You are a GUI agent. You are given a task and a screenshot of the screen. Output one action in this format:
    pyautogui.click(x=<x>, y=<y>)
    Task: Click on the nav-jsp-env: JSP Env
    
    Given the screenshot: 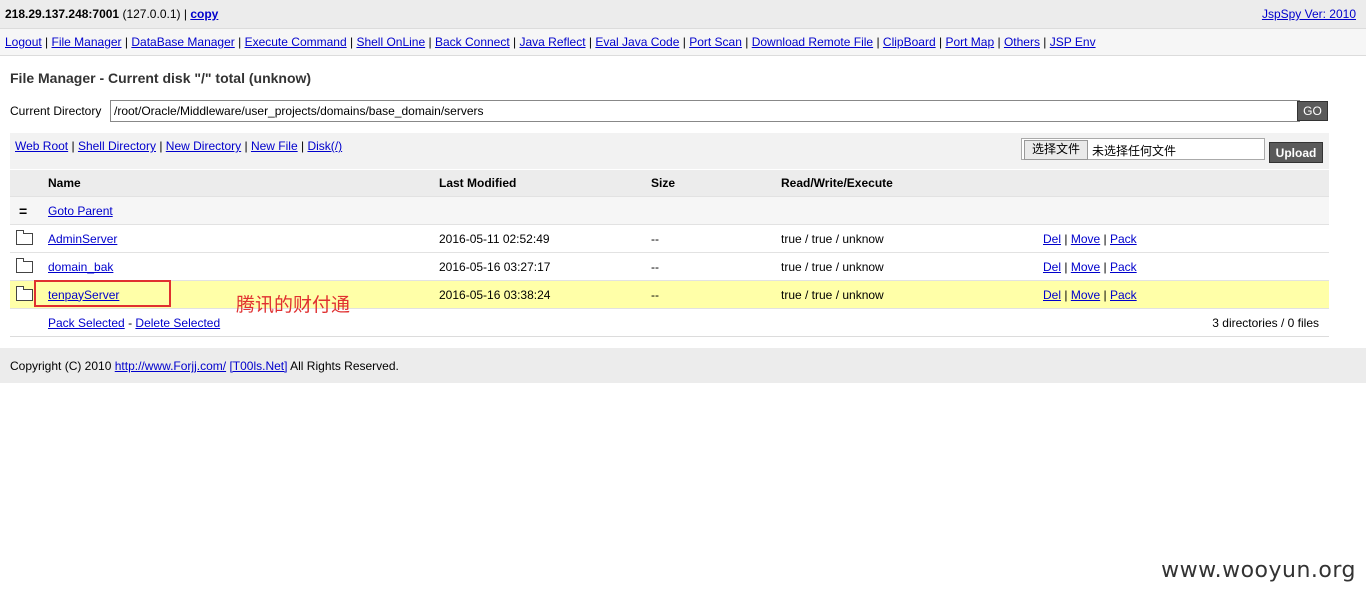 What is the action you would take?
    pyautogui.click(x=1073, y=42)
    